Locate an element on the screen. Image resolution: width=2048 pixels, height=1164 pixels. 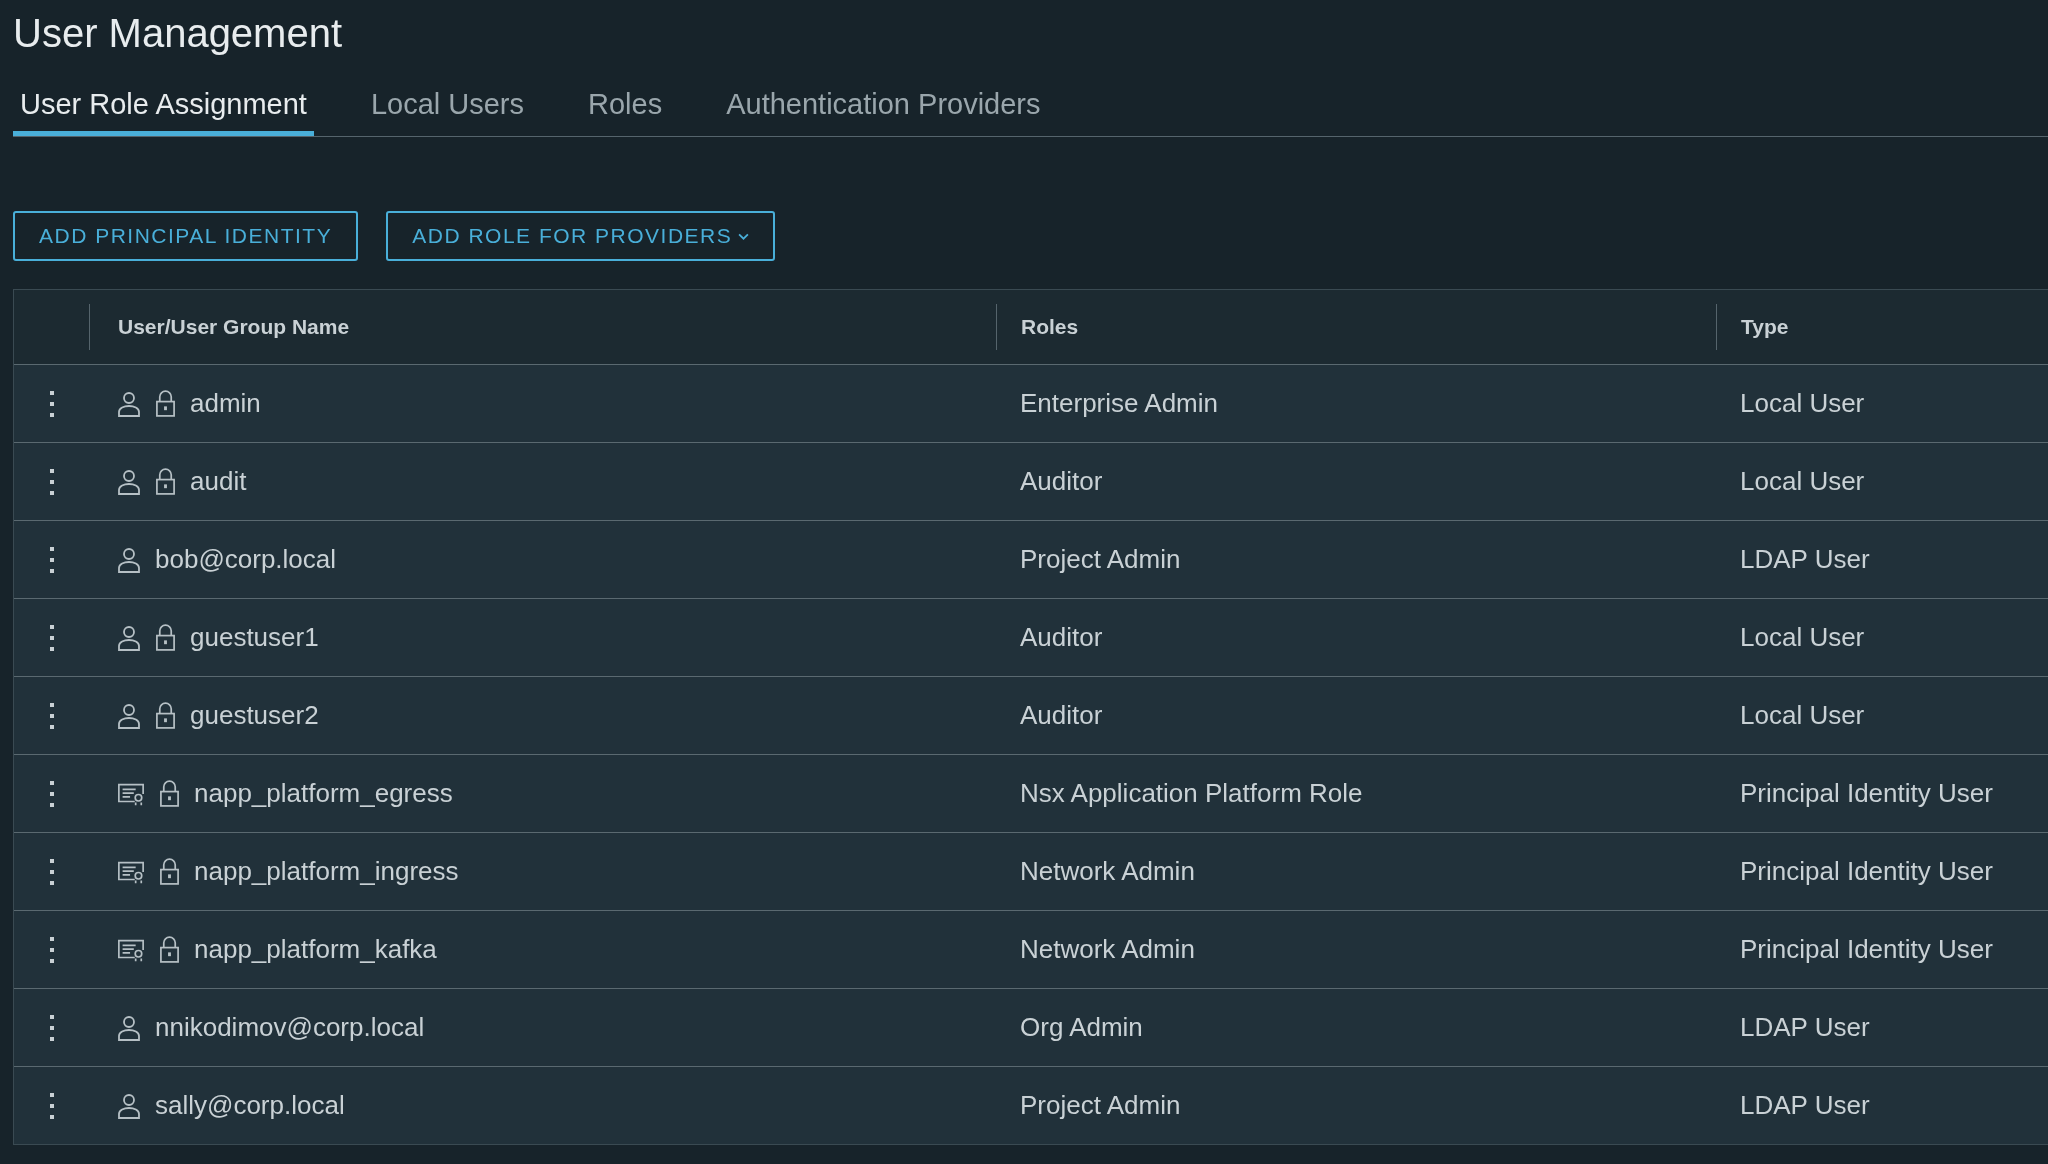
user-name: guestuser2 is located at coordinates (254, 715).